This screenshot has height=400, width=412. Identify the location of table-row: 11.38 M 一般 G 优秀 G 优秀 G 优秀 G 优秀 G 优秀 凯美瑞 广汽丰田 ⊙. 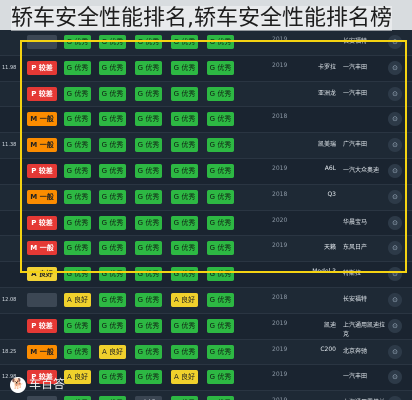
(206, 146).